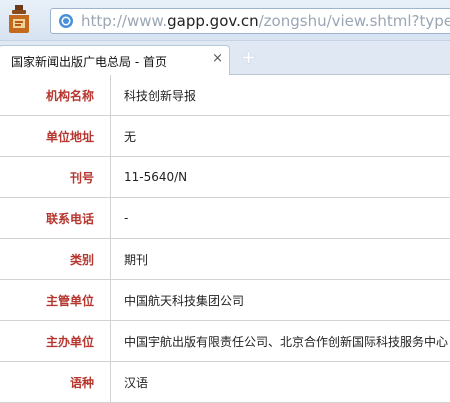 Image resolution: width=450 pixels, height=403 pixels. Describe the element at coordinates (55, 95) in the screenshot. I see `row-label: 机构名称` at that location.